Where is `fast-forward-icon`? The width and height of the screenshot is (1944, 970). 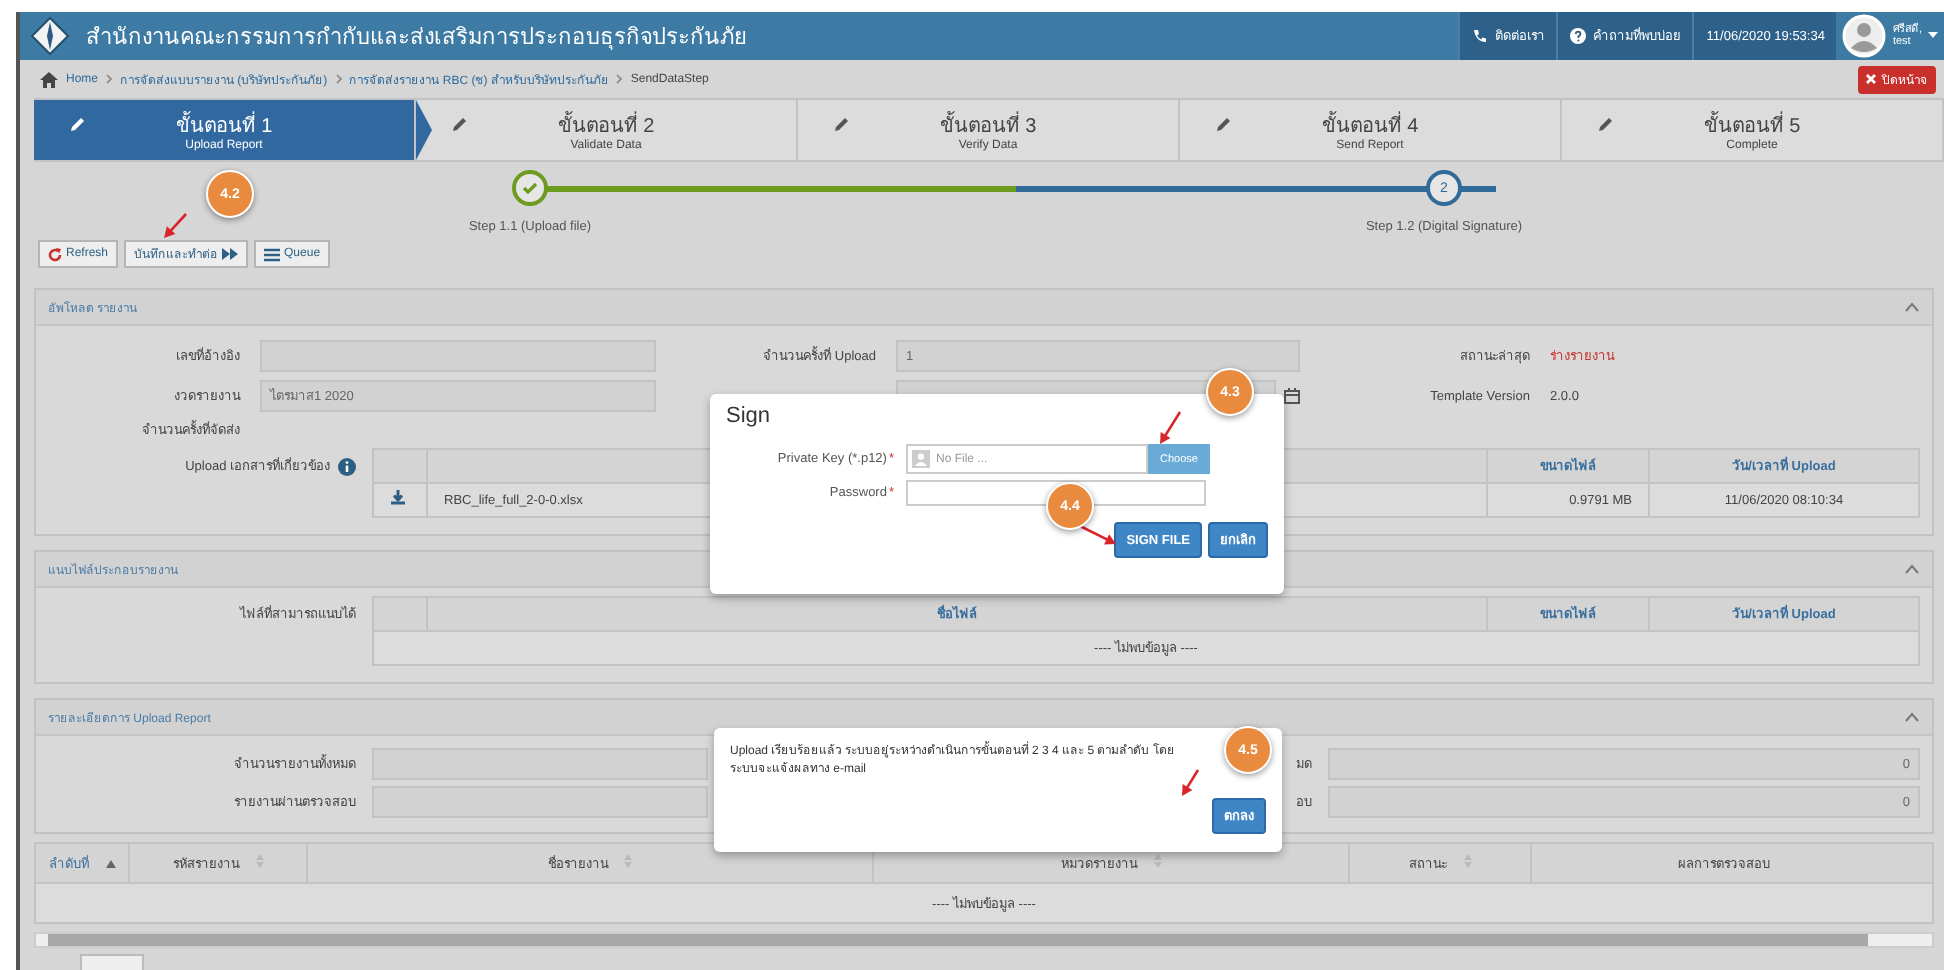
fast-forward-icon is located at coordinates (230, 254).